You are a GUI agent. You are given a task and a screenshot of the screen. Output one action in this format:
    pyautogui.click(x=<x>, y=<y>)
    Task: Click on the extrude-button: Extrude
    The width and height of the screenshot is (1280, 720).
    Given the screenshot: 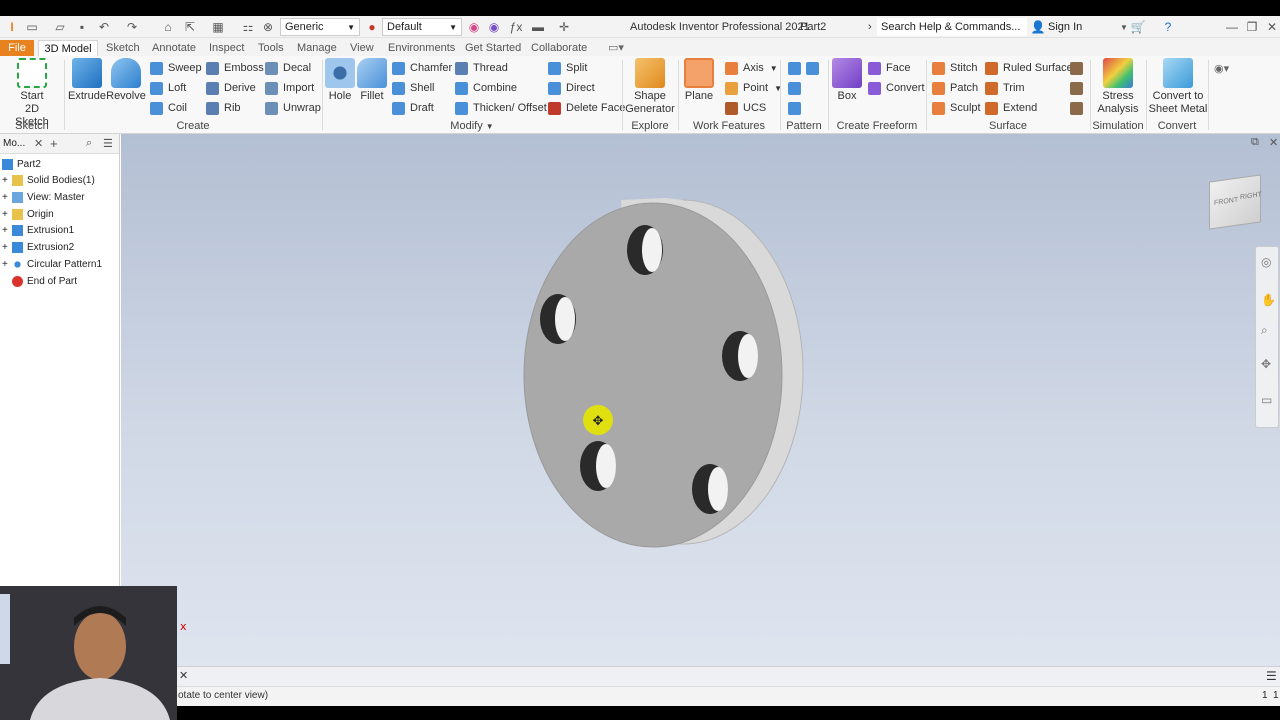 What is the action you would take?
    pyautogui.click(x=87, y=80)
    